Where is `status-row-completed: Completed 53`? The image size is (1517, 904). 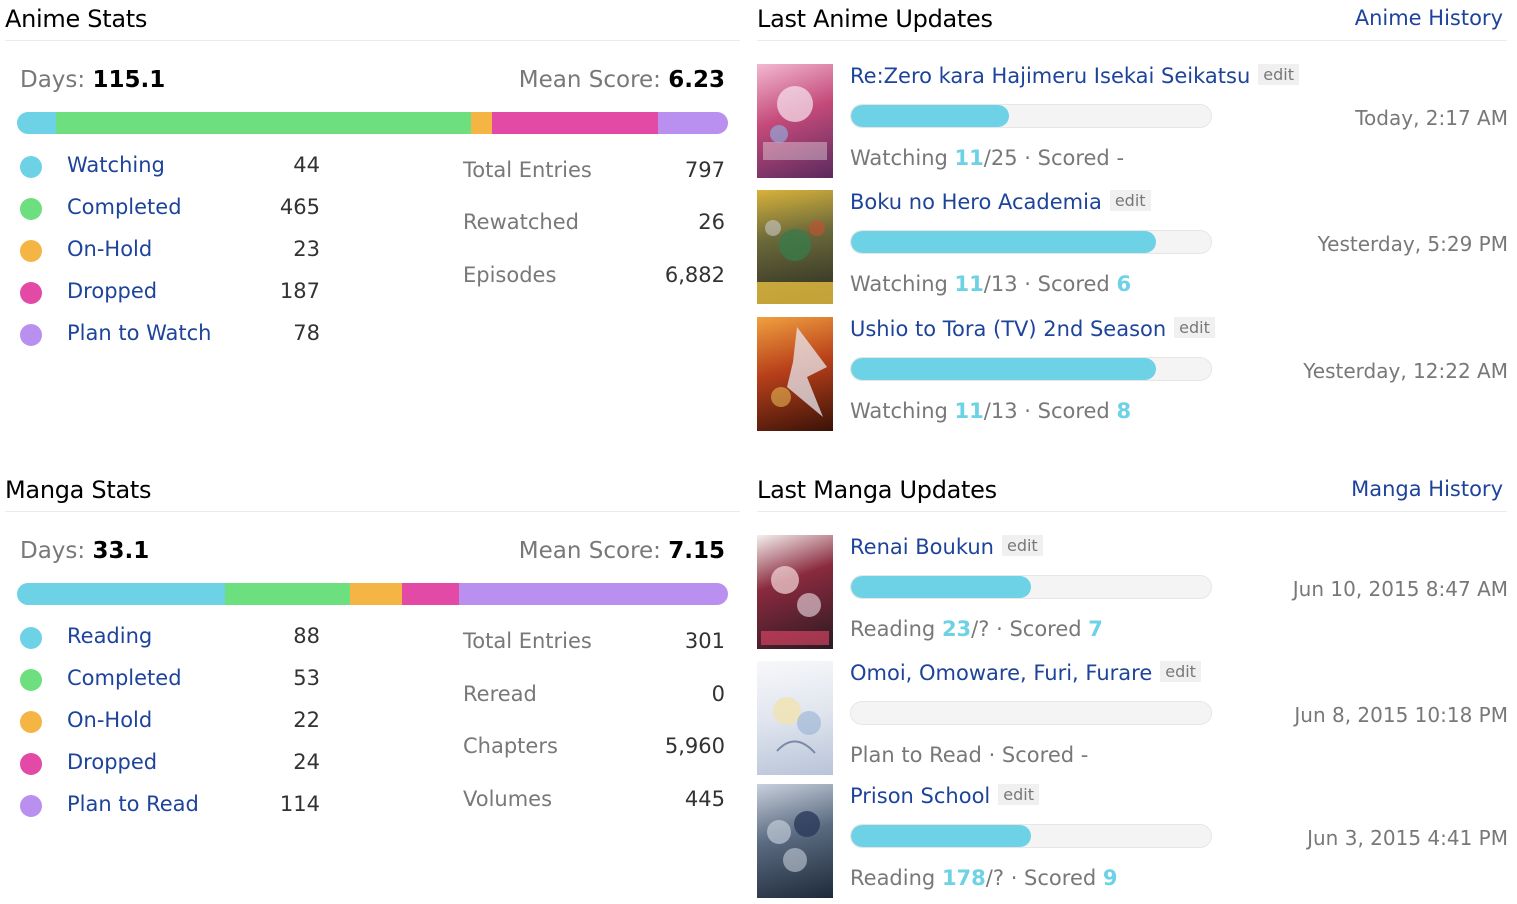 status-row-completed: Completed 53 is located at coordinates (170, 681).